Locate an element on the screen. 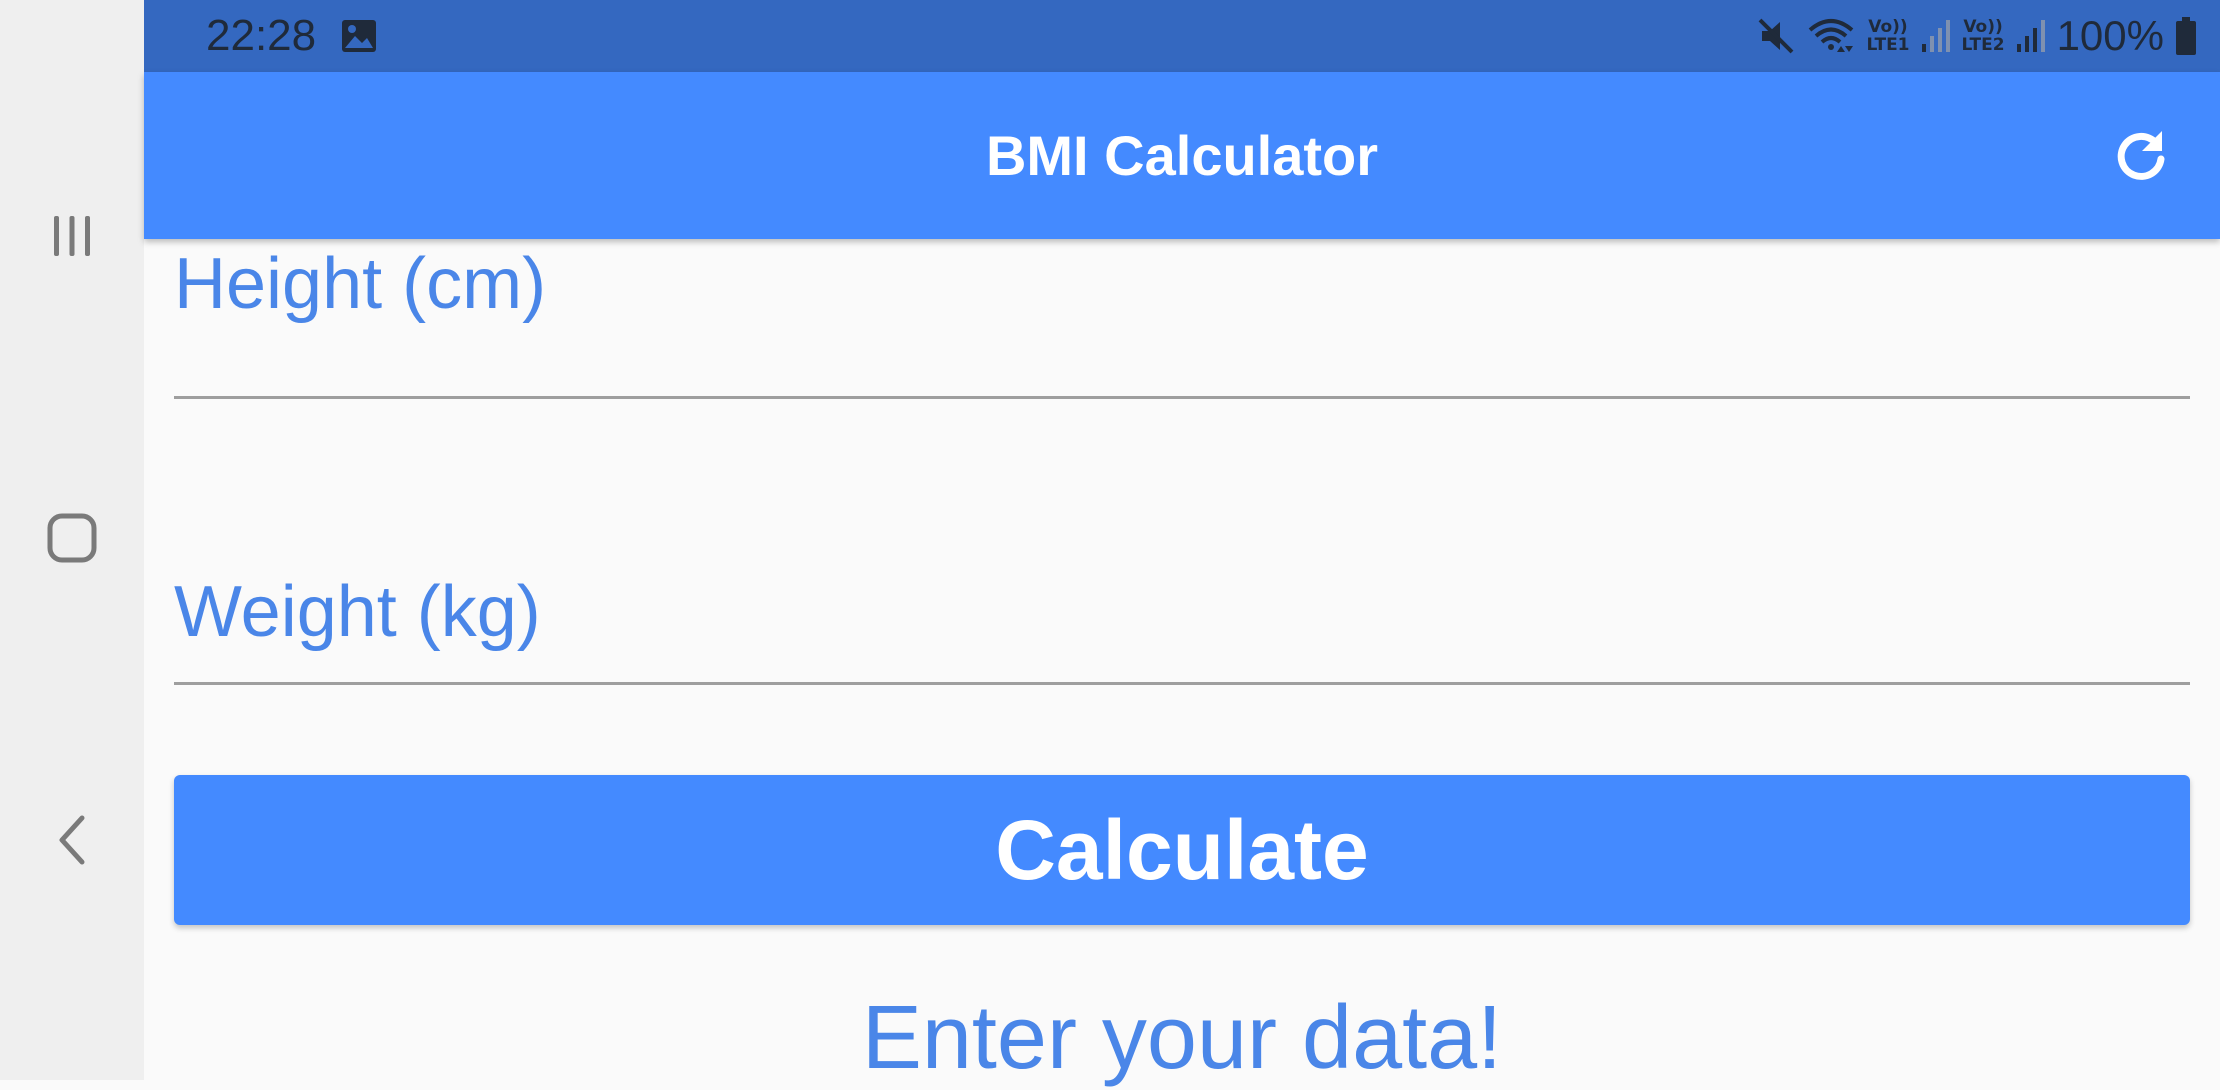  mute-icon is located at coordinates (1776, 36).